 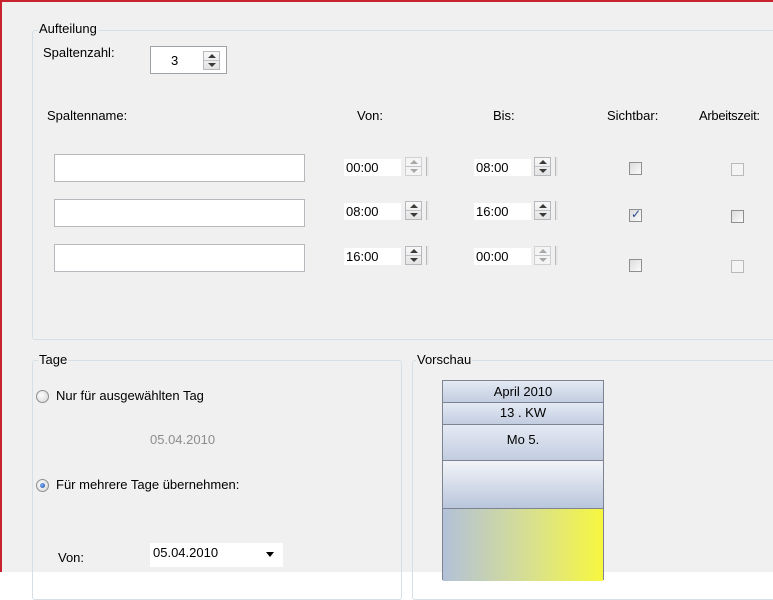 What do you see at coordinates (372, 167) in the screenshot?
I see `von-input-1: 00:00` at bounding box center [372, 167].